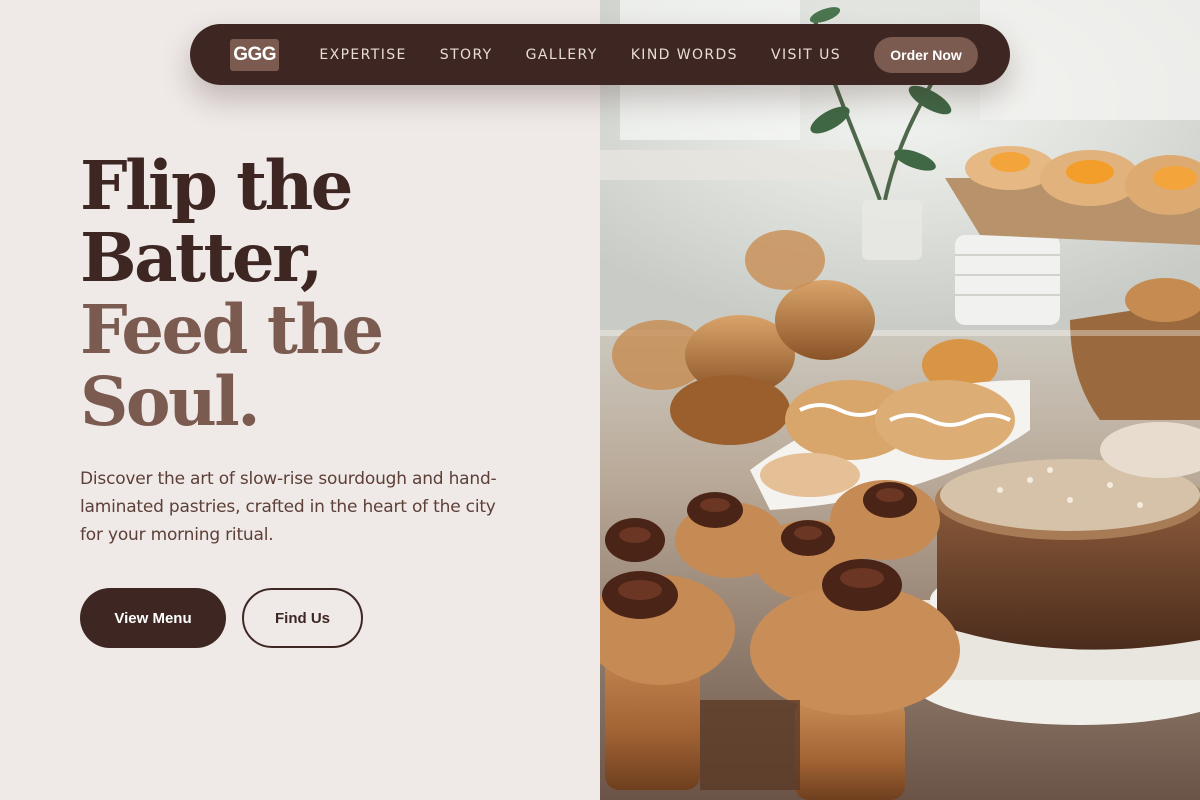  What do you see at coordinates (466, 55) in the screenshot?
I see `nav-link-story: STORY` at bounding box center [466, 55].